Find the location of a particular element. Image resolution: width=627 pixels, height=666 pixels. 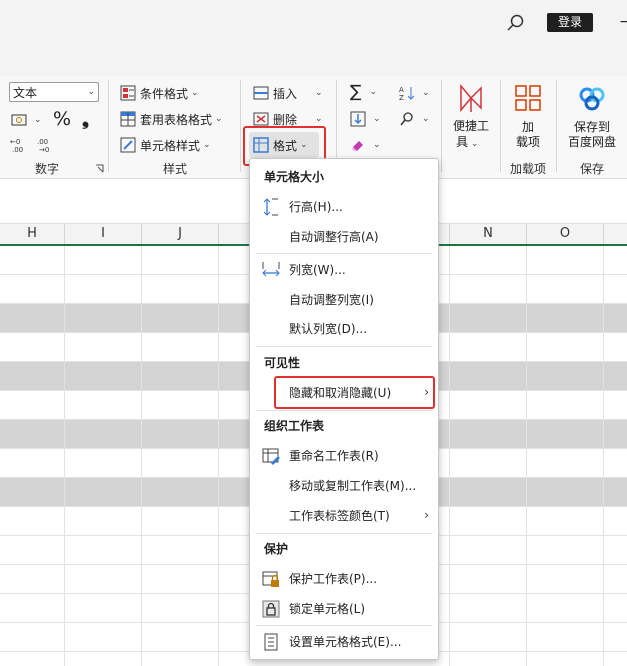

shortcut-tool-label-1: 便捷工 is located at coordinates (470, 126).